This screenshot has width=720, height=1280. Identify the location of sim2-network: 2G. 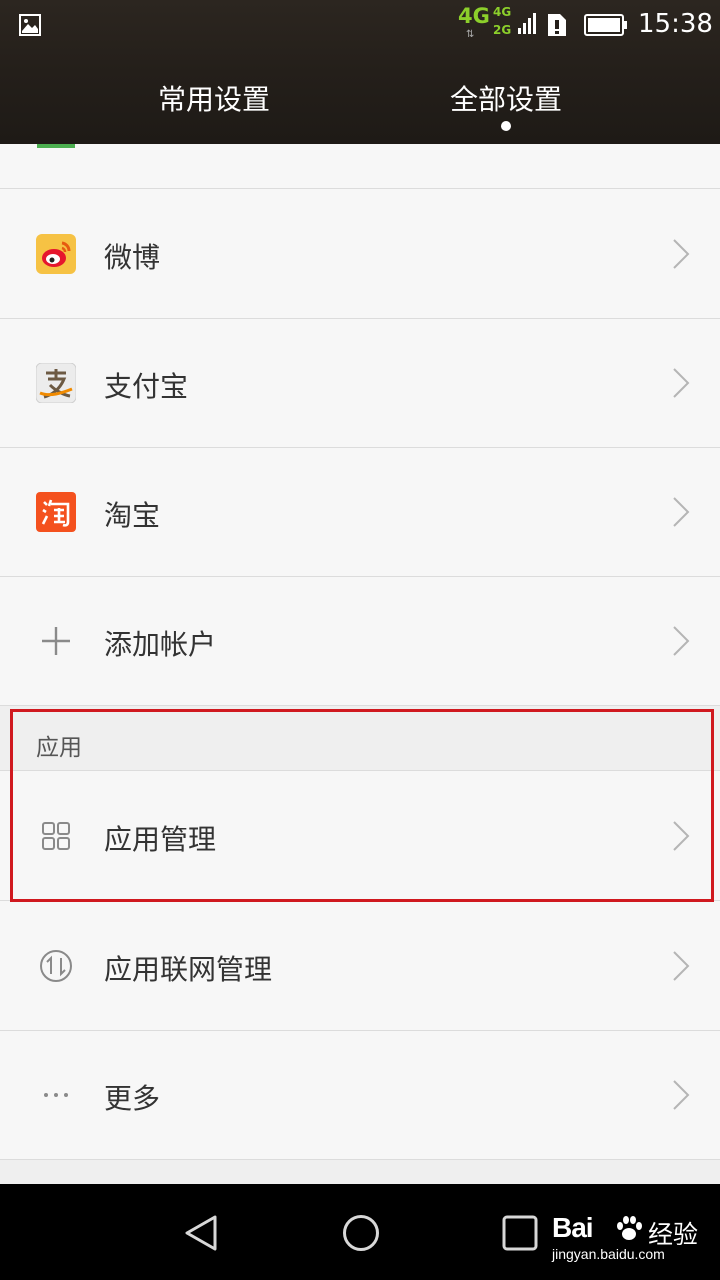
(502, 30).